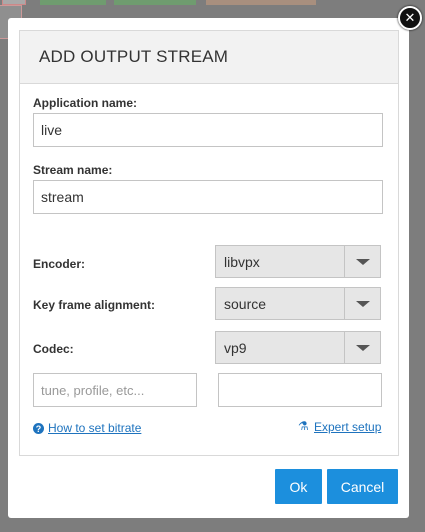  Describe the element at coordinates (52, 130) in the screenshot. I see `application-name-value: live` at that location.